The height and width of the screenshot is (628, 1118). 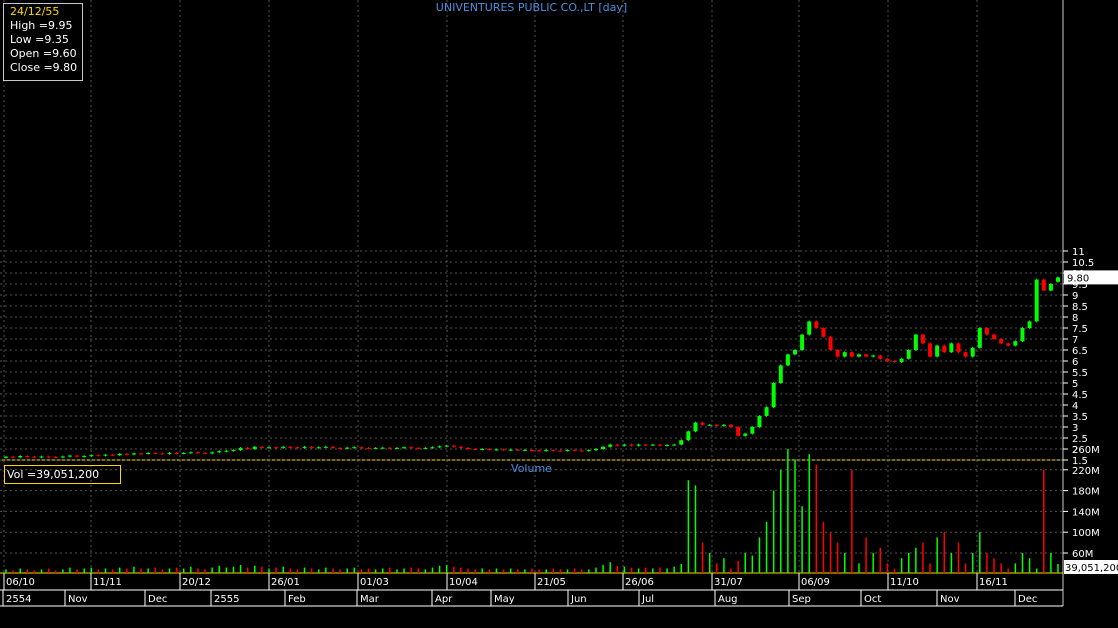 I want to click on price-tick-label: 4, so click(x=1075, y=406).